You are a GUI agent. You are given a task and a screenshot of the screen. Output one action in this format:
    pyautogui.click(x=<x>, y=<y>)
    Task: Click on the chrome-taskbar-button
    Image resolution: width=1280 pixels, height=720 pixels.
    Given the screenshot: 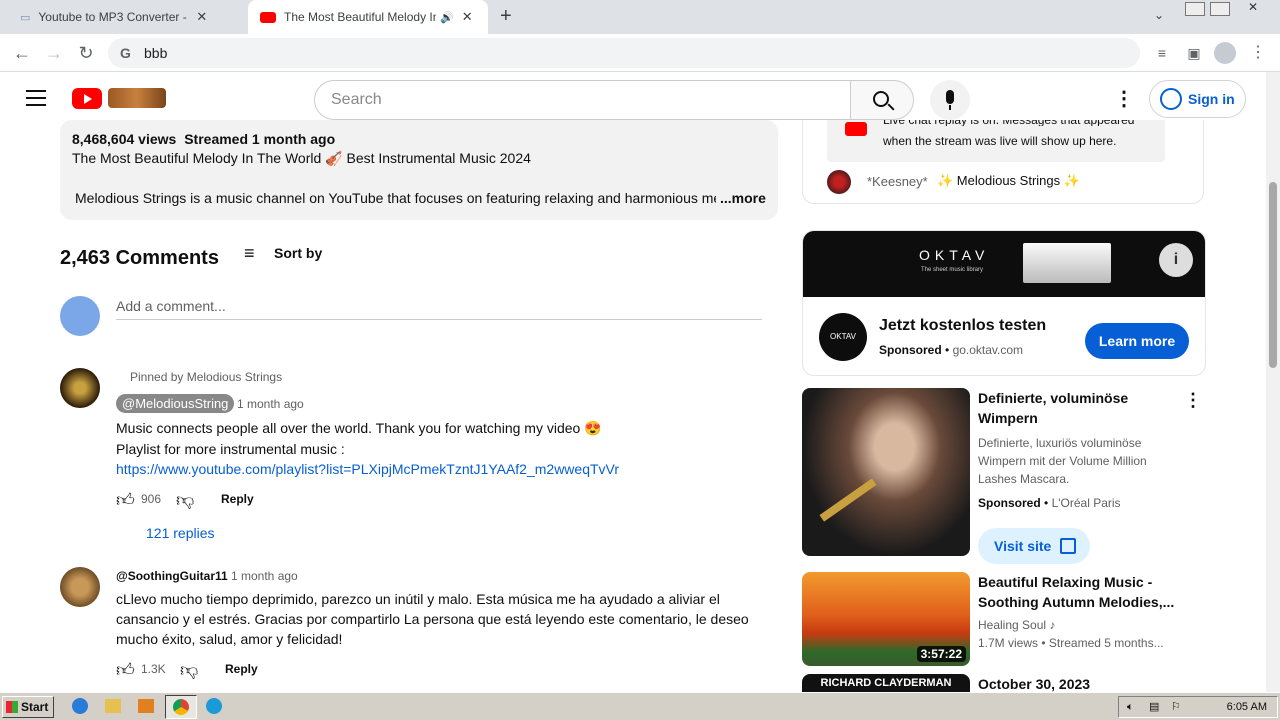 What is the action you would take?
    pyautogui.click(x=181, y=707)
    